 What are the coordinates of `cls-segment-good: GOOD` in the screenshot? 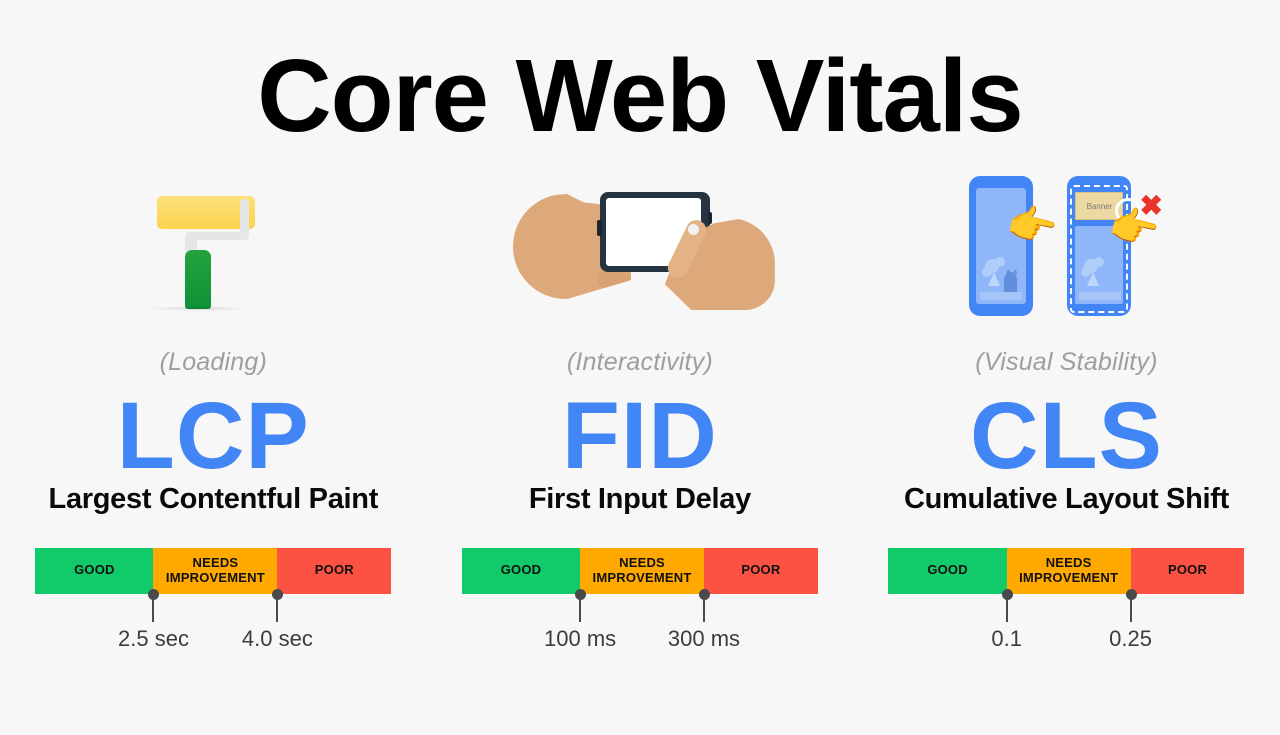 It's located at (947, 570).